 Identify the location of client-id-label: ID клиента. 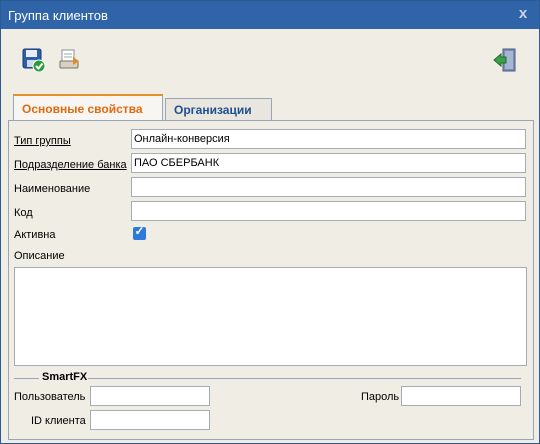
(58, 421).